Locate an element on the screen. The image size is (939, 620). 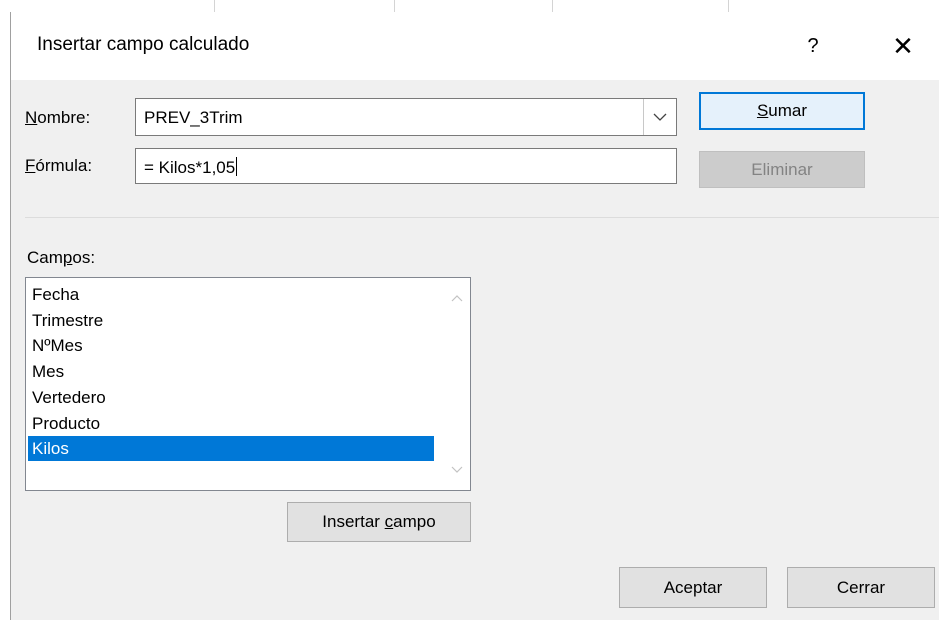
close-button: ✕ is located at coordinates (903, 46).